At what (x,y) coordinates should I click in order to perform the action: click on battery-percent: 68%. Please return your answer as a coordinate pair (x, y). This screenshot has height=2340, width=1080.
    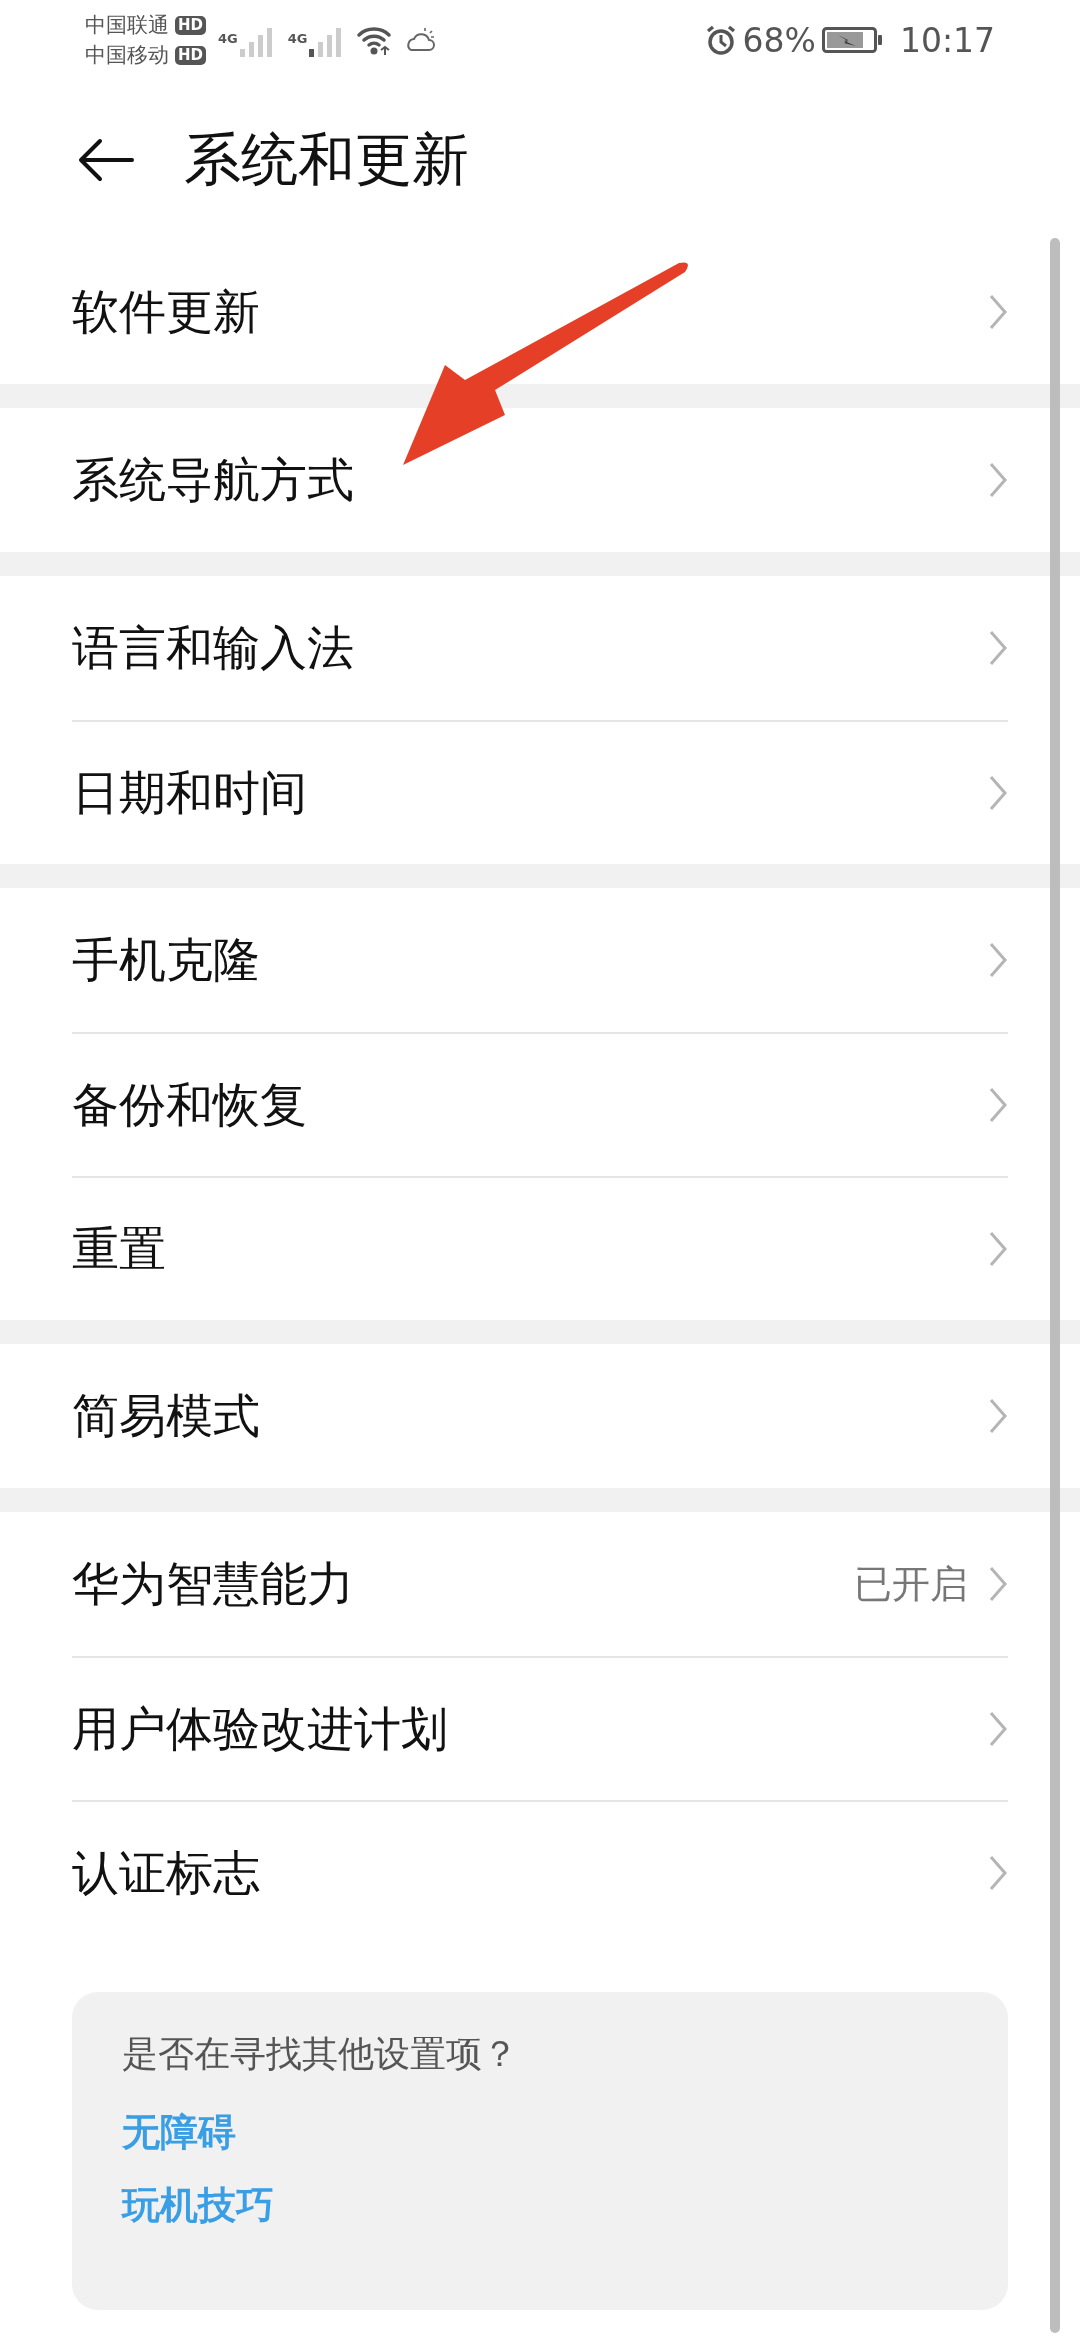
    Looking at the image, I should click on (779, 40).